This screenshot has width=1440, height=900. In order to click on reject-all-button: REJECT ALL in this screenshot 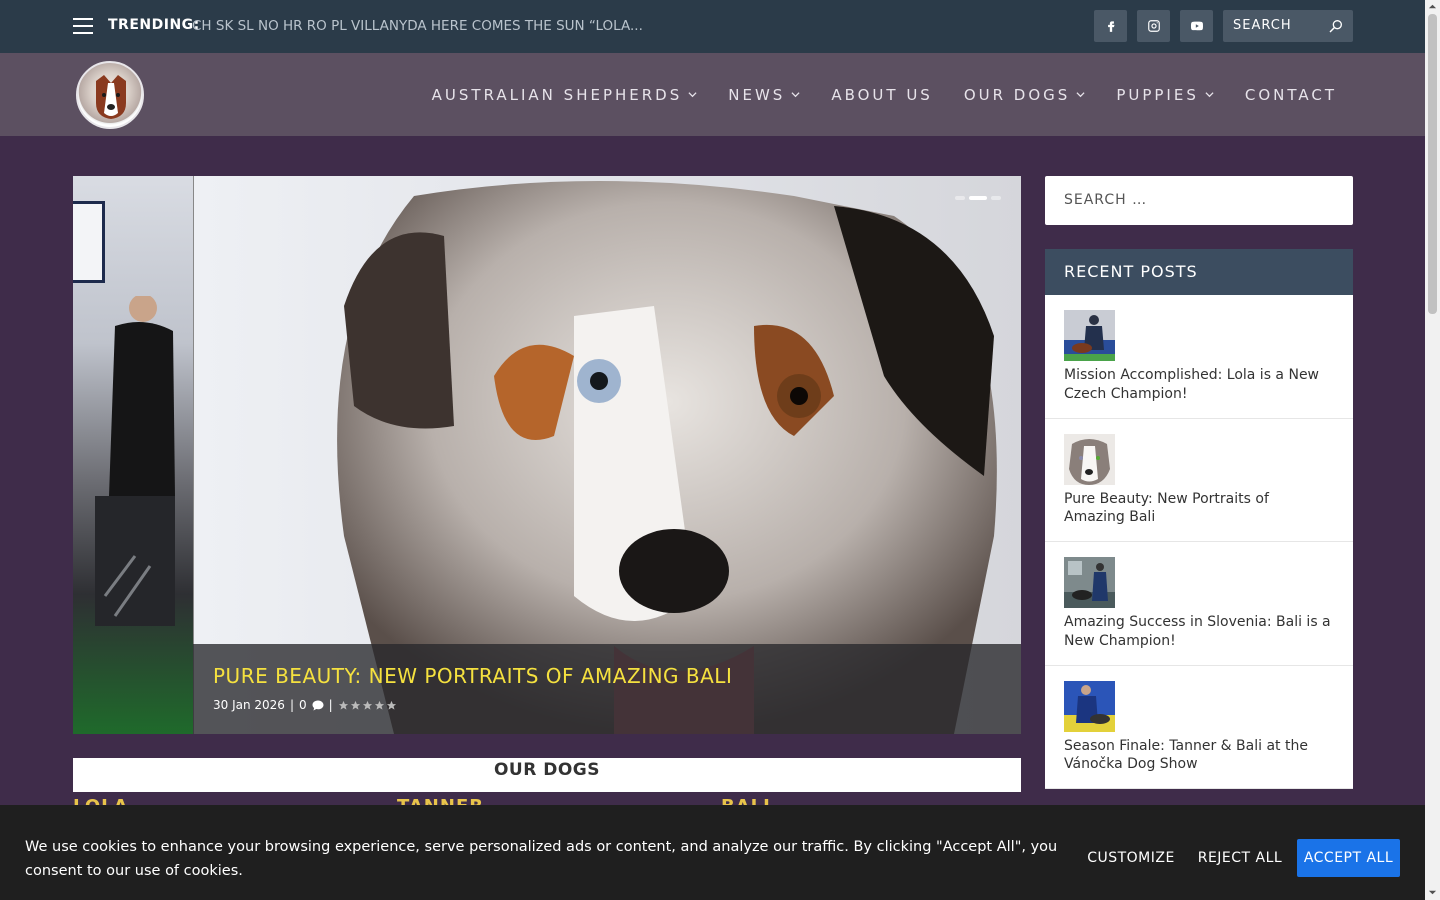, I will do `click(1240, 858)`.